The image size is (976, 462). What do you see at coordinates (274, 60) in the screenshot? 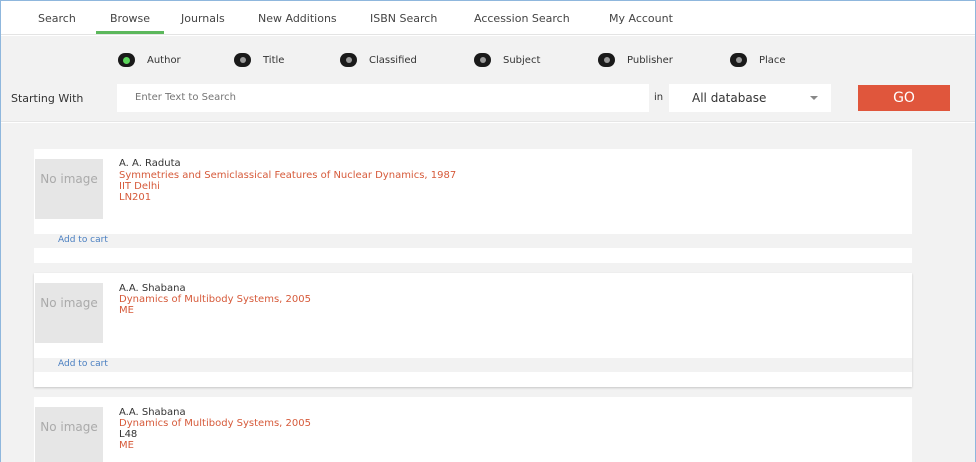
I see `radio-label: Title` at bounding box center [274, 60].